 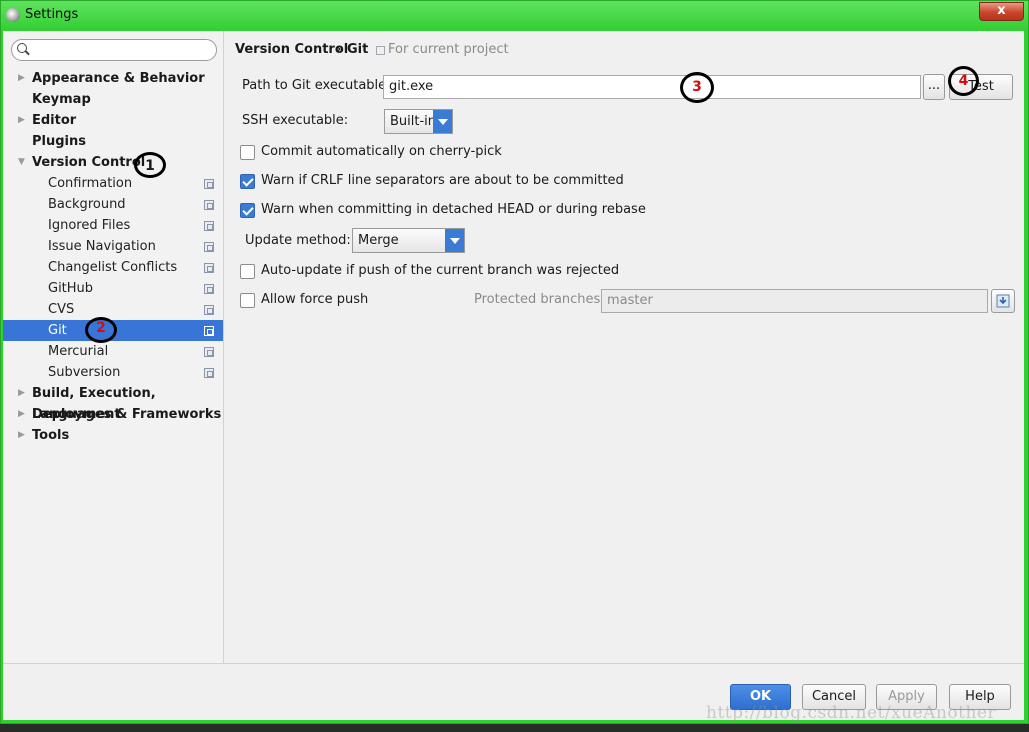 What do you see at coordinates (113, 309) in the screenshot?
I see `tree-item-cvs: CVS` at bounding box center [113, 309].